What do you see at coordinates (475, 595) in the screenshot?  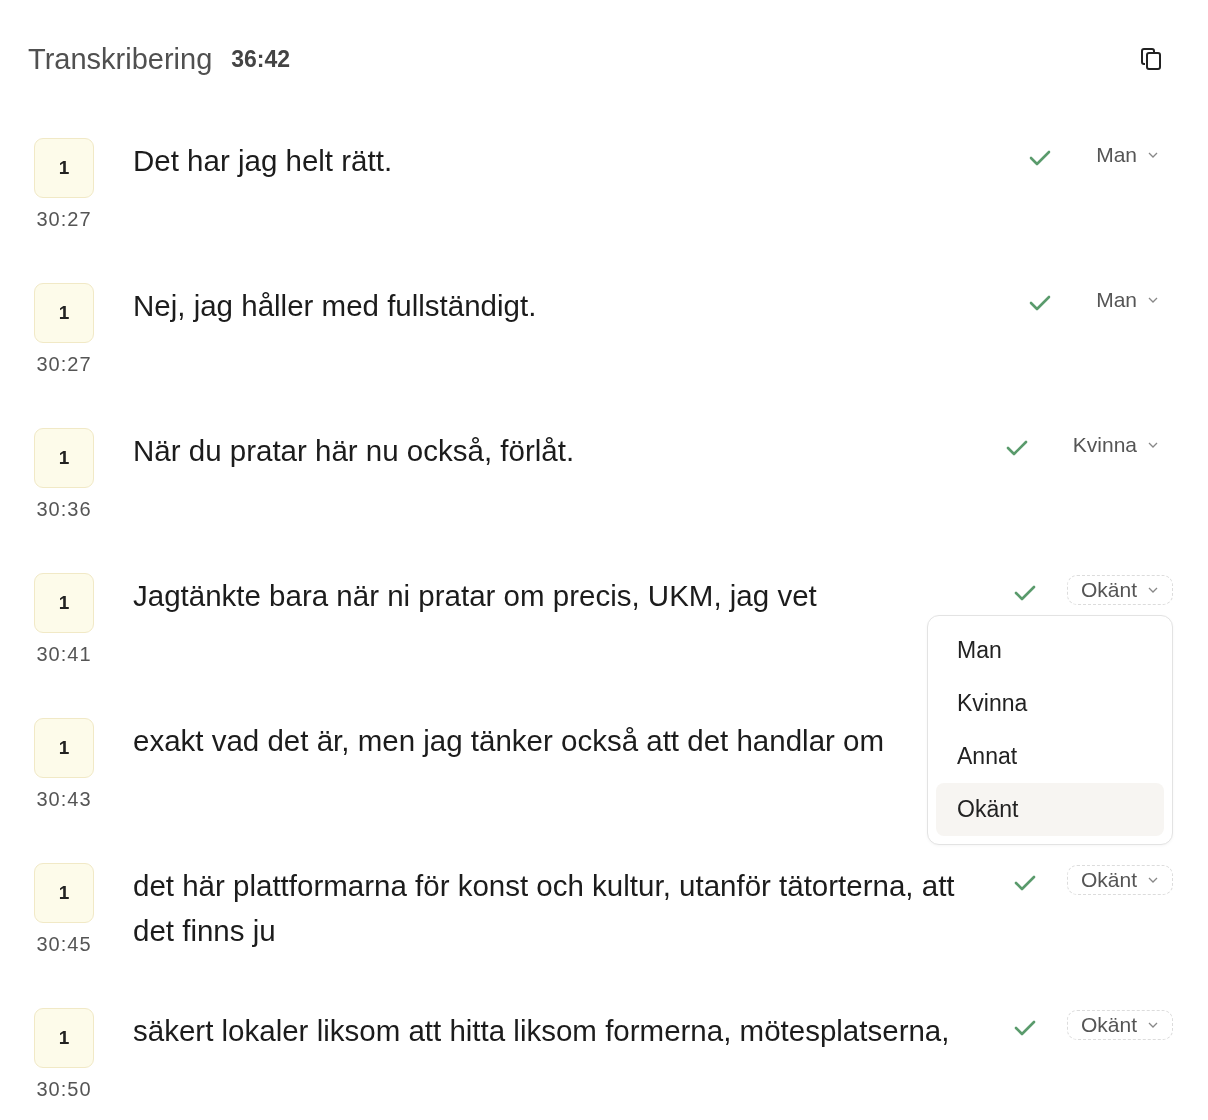 I see `transcript-text: Jagtänkte bara när ni pratar om precis, UKM, jag vet` at bounding box center [475, 595].